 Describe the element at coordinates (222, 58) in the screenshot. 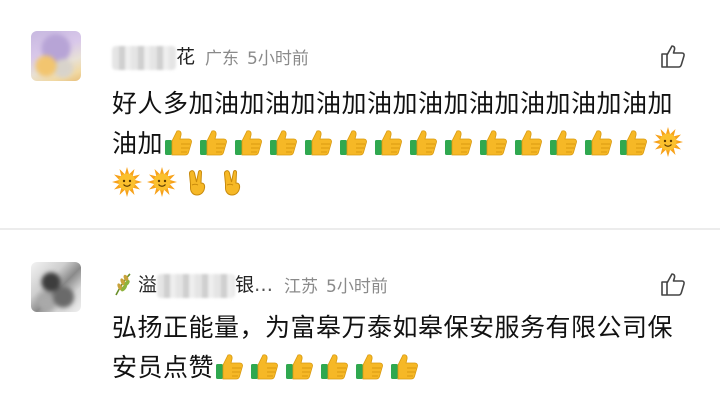

I see `location-label: 广东` at that location.